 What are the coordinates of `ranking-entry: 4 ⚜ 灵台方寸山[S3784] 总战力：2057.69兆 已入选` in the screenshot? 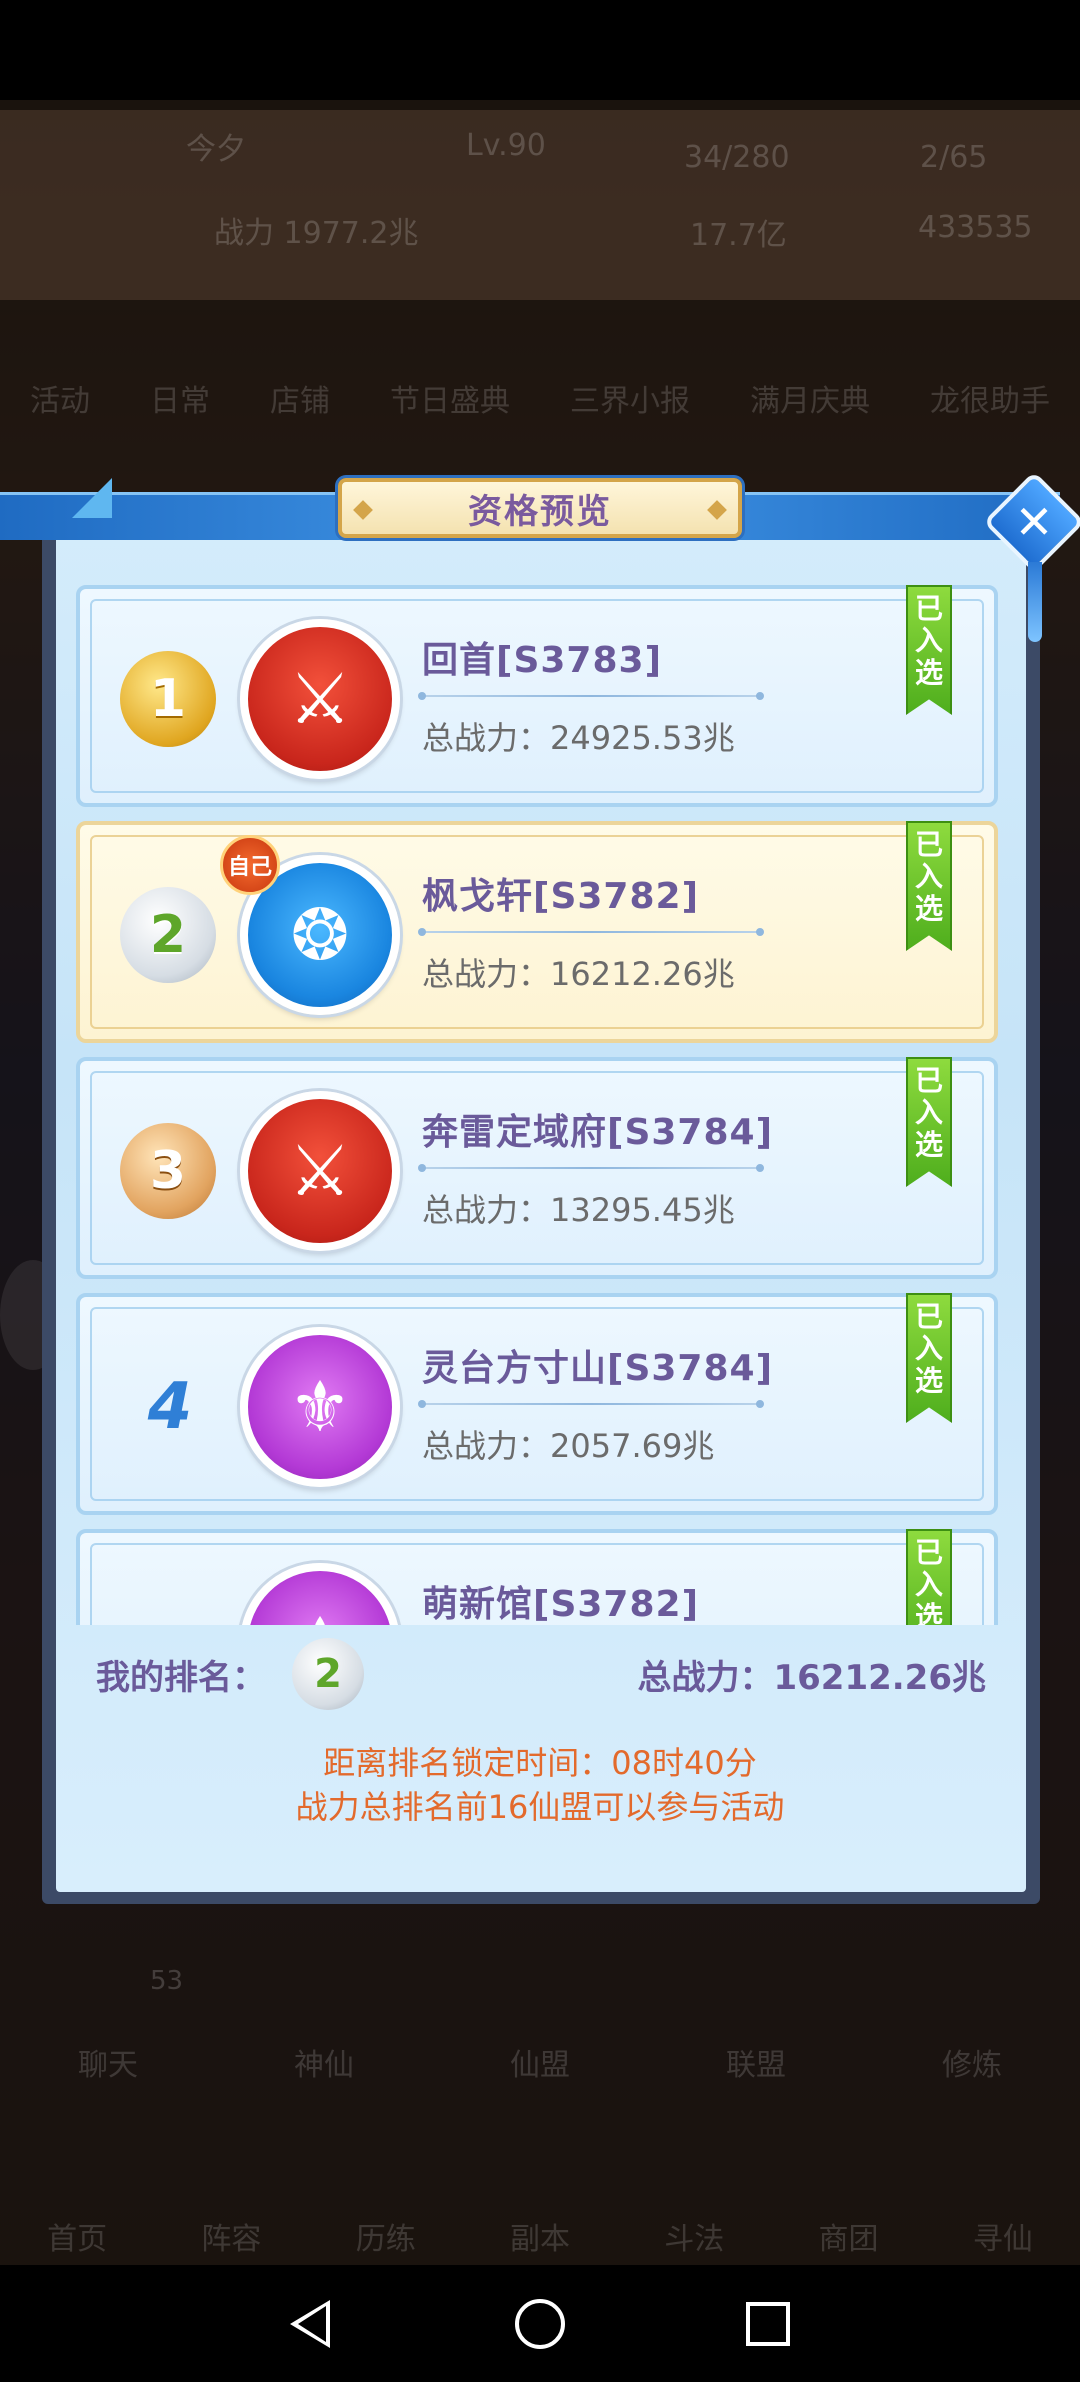 It's located at (537, 1404).